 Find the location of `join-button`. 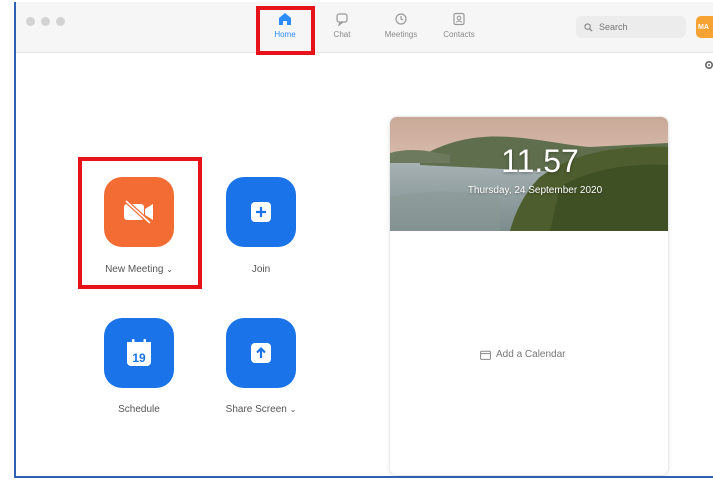

join-button is located at coordinates (261, 212).